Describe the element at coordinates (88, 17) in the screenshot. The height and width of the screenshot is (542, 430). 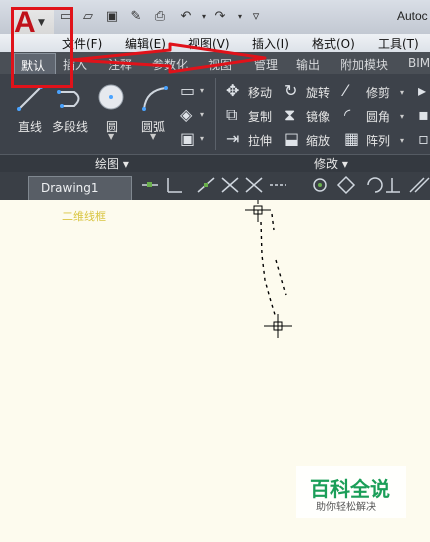
I see `open-icon: ▱` at that location.